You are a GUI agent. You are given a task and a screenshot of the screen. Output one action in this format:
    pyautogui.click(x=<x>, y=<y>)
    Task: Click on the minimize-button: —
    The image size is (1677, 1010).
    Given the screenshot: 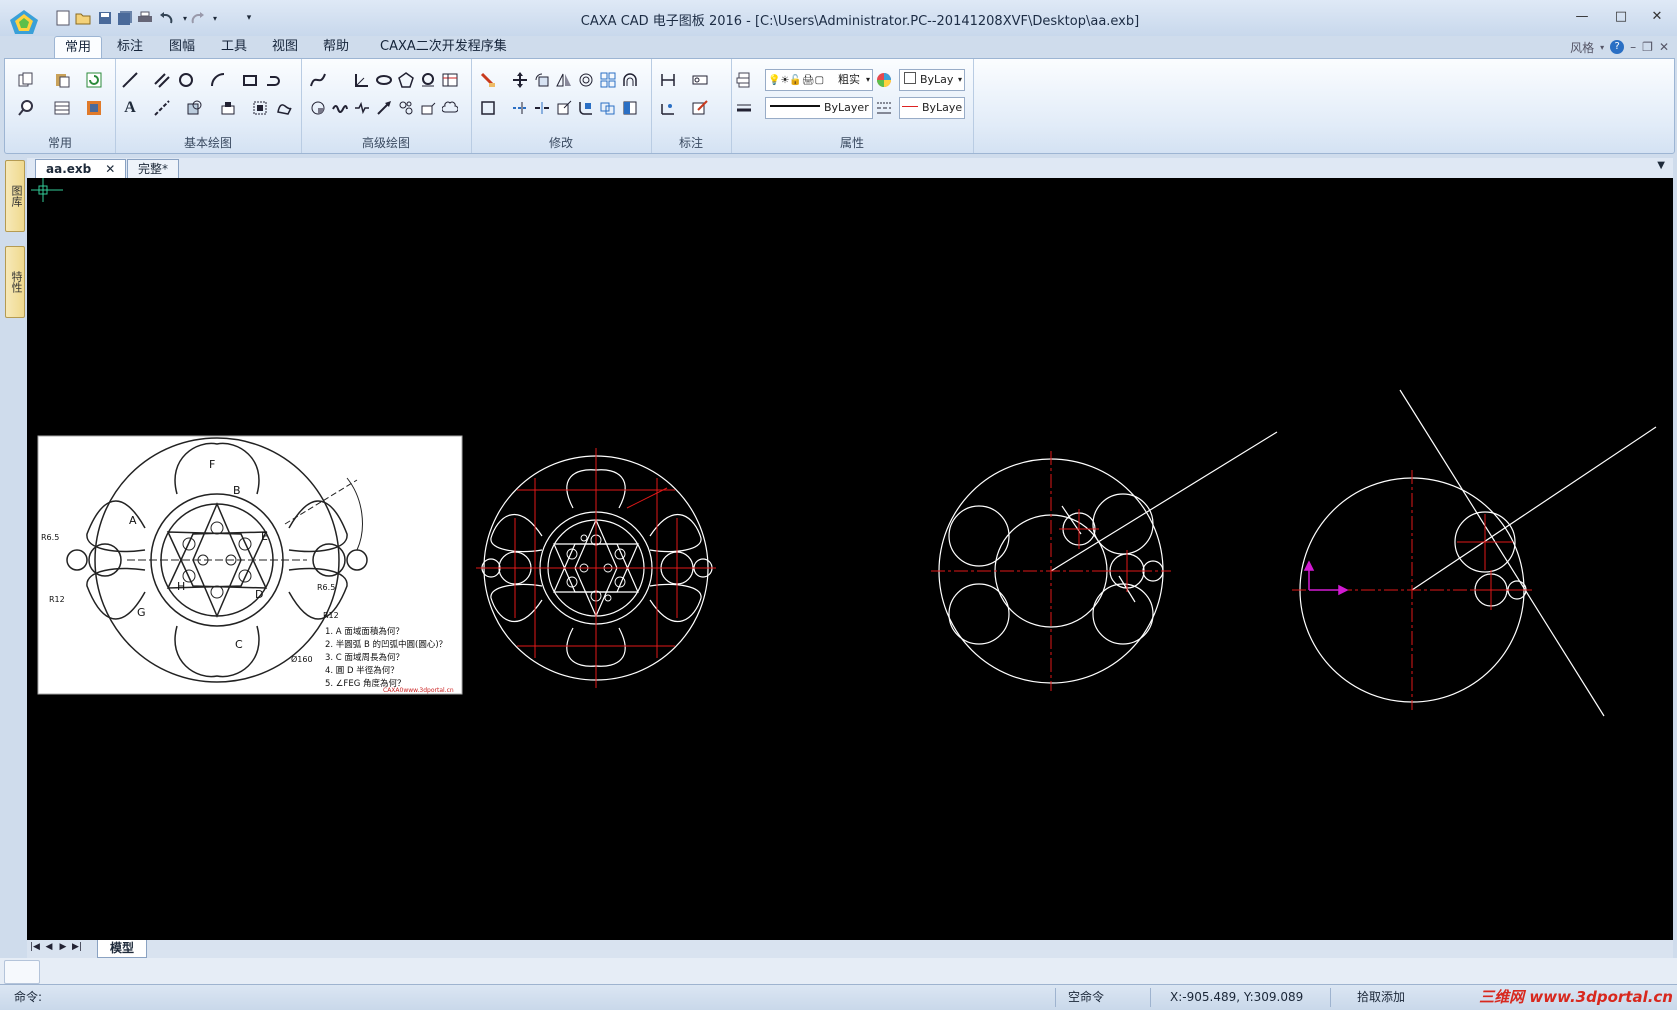 What is the action you would take?
    pyautogui.click(x=1582, y=17)
    